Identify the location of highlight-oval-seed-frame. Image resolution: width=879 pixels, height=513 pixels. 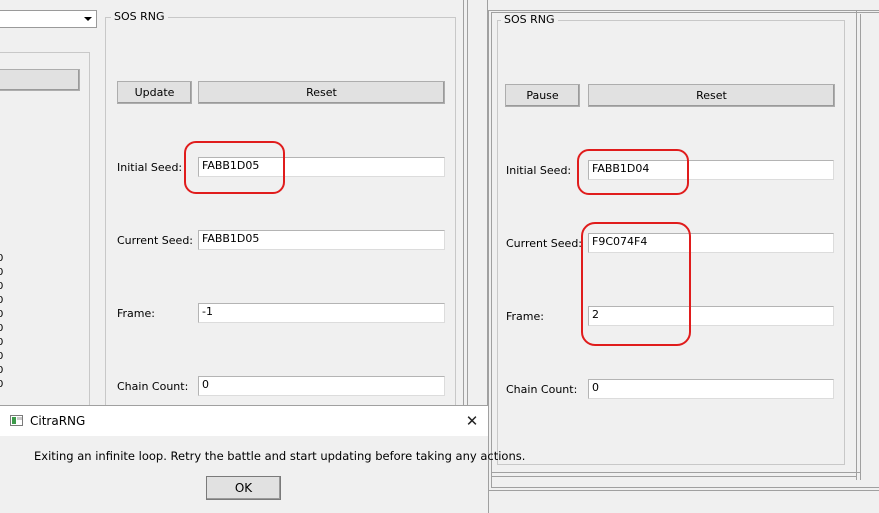
(636, 284).